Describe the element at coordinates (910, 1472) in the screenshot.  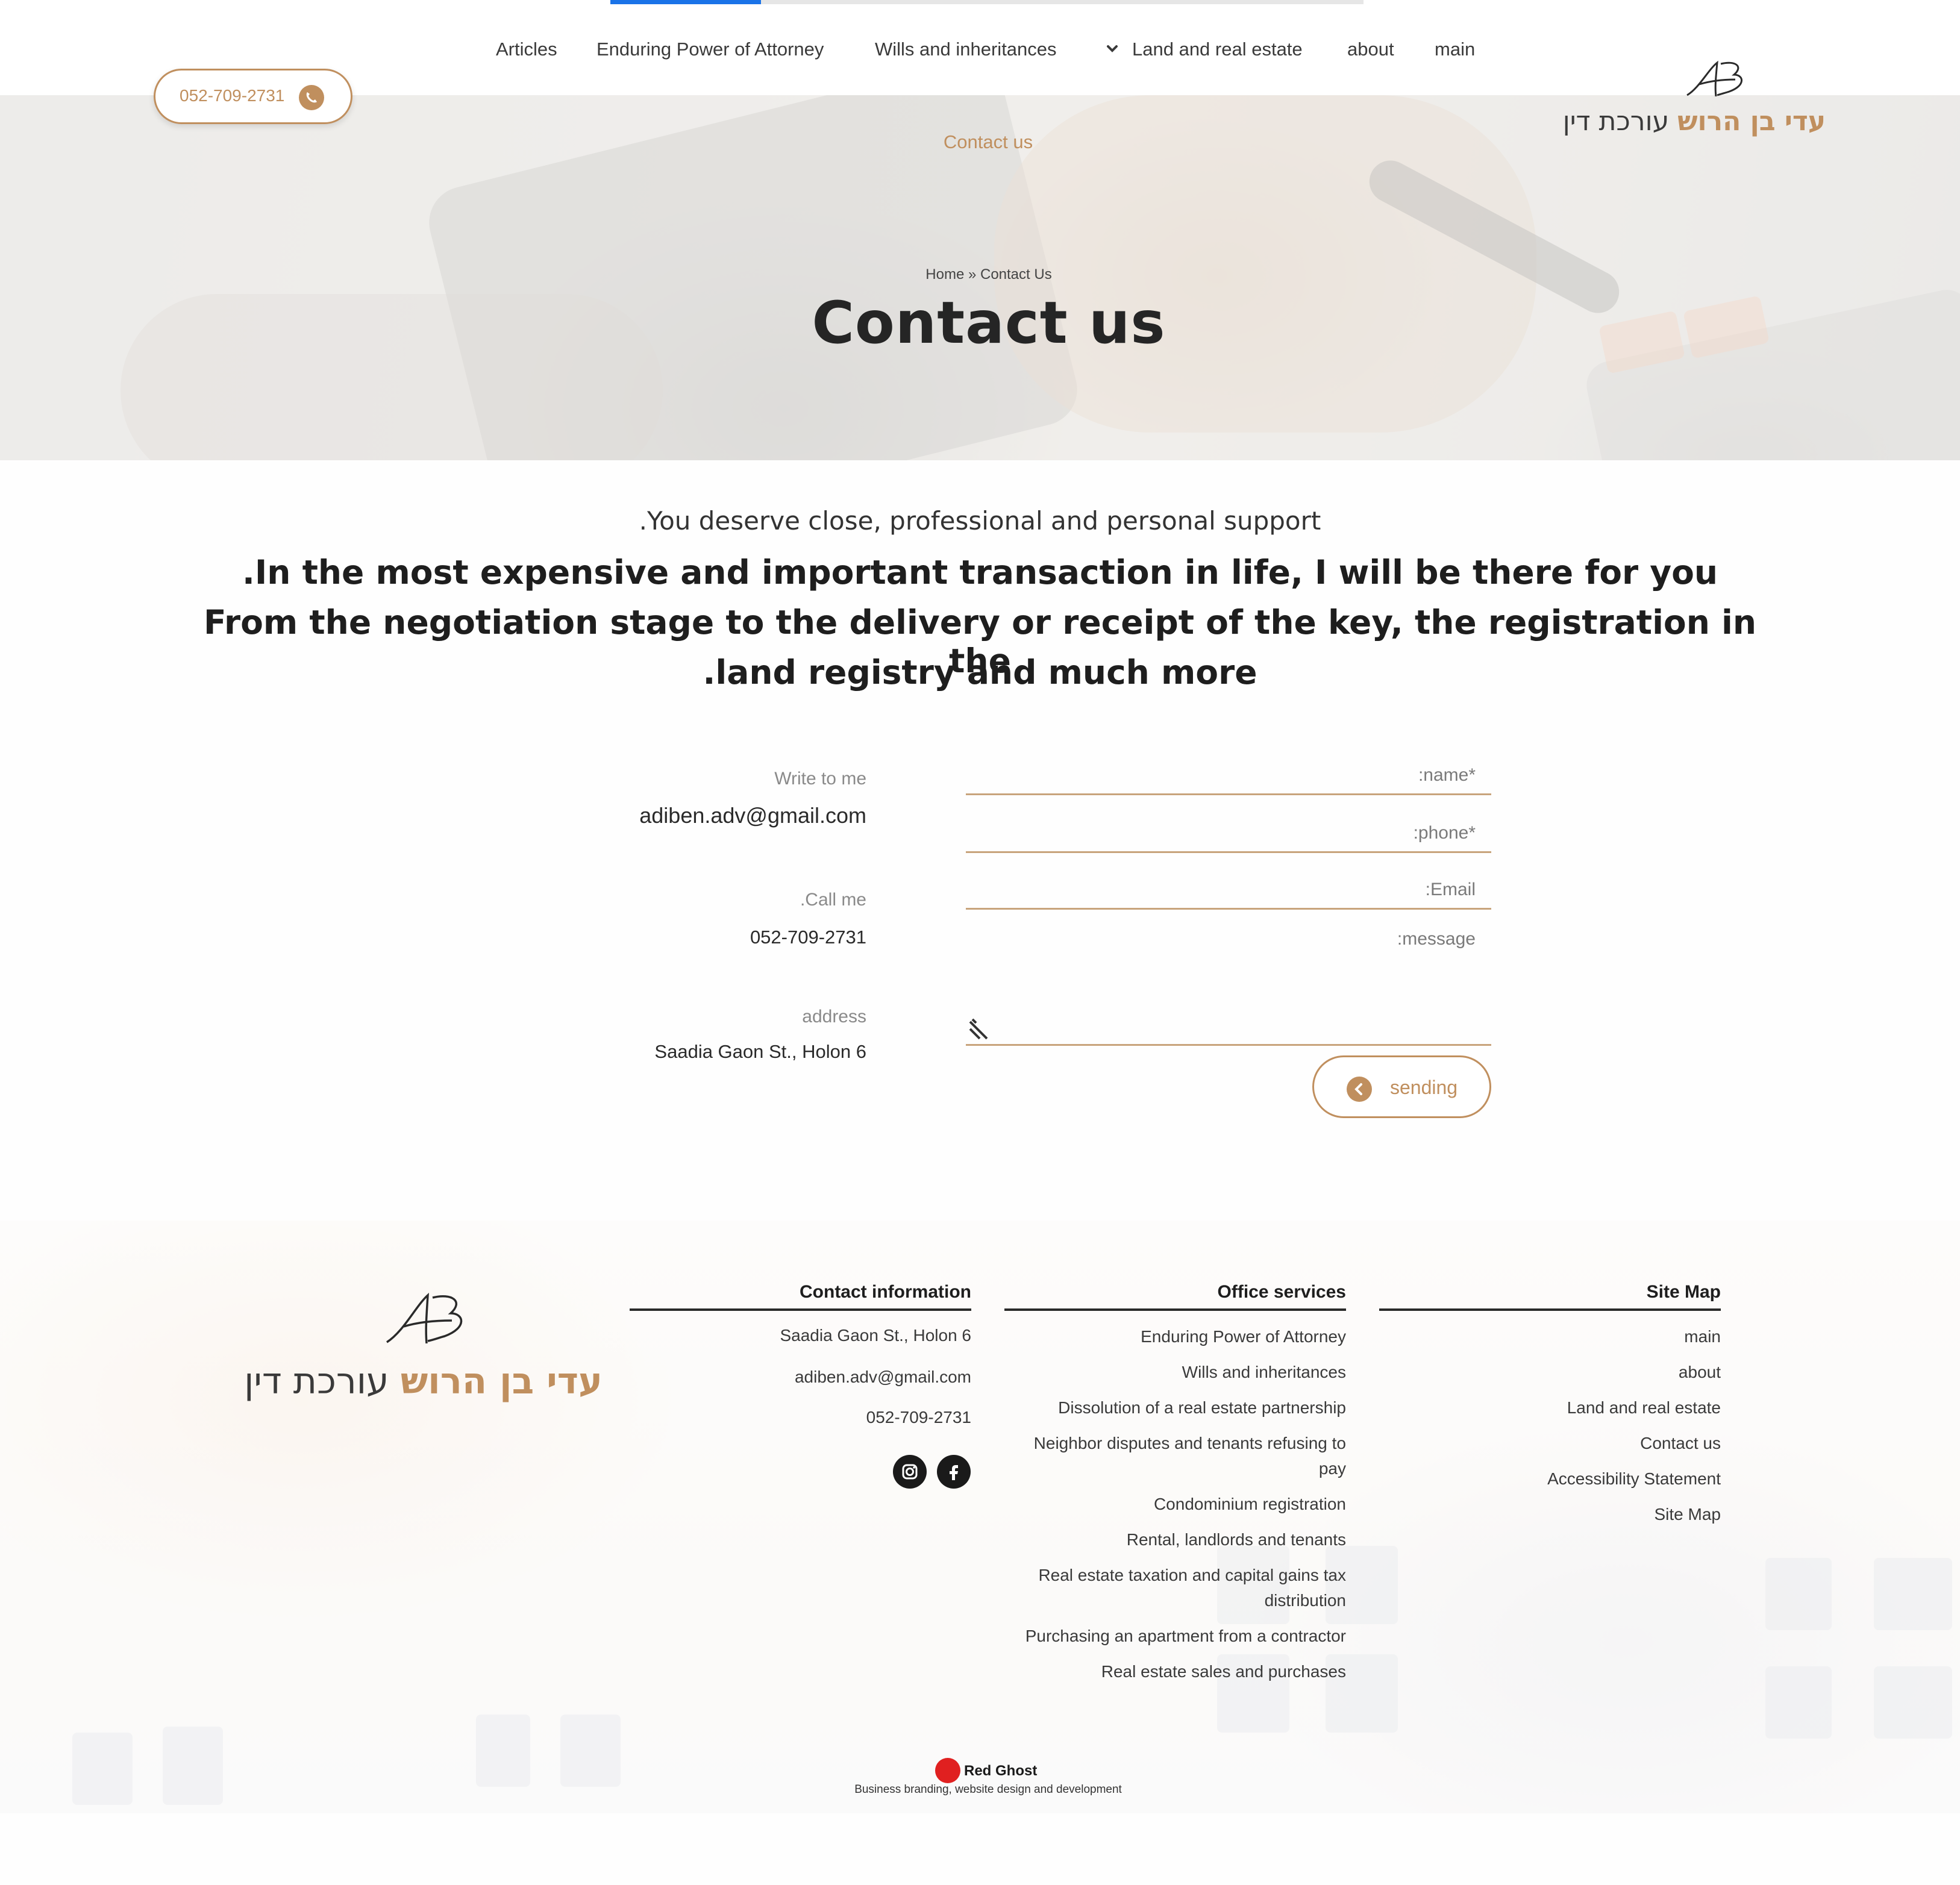
I see `instagram-icon` at that location.